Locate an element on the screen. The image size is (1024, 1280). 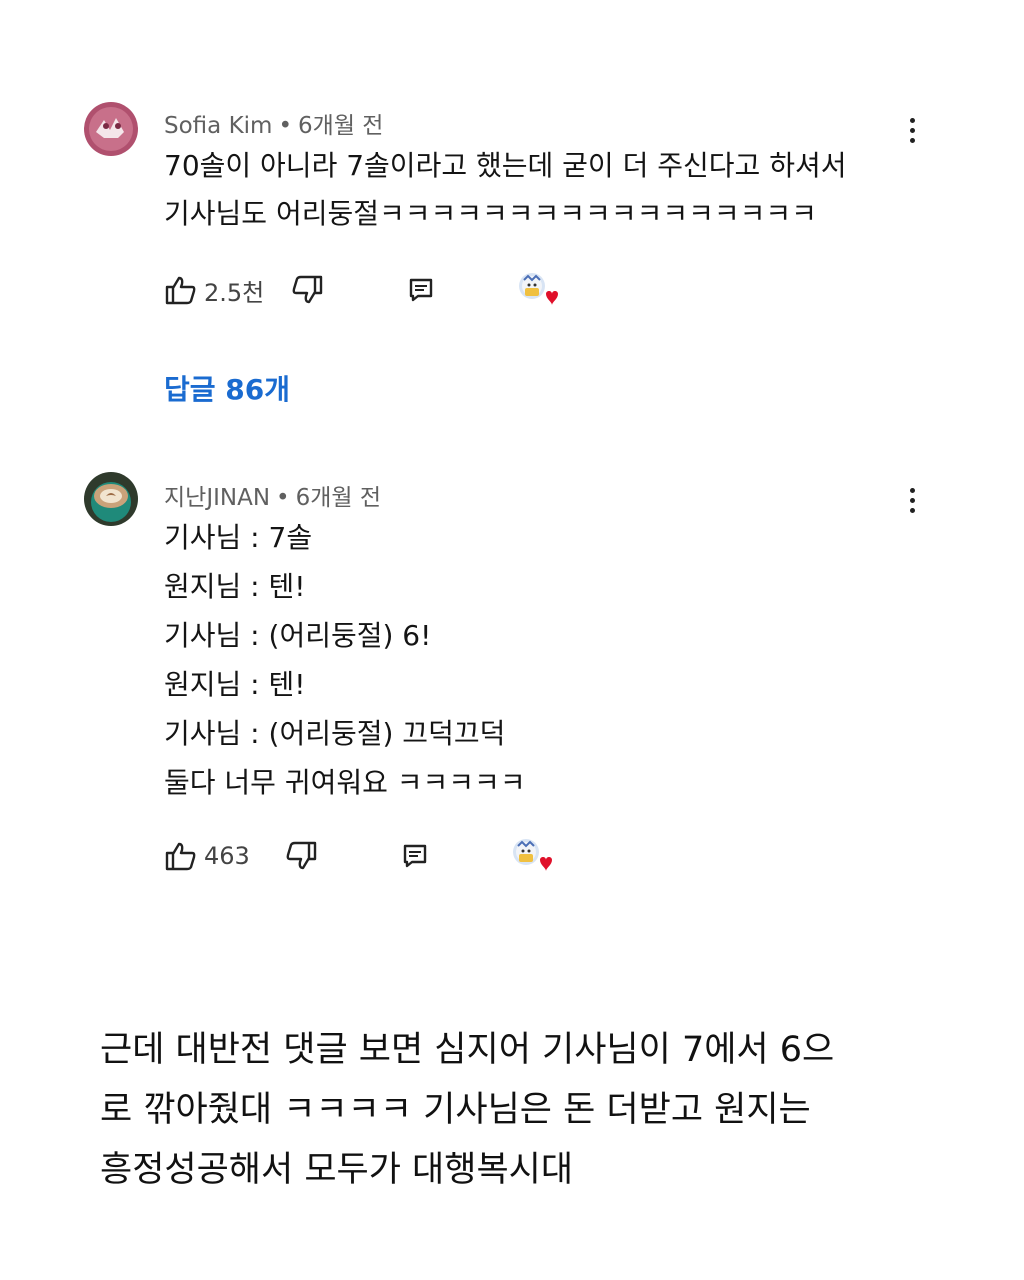
post-caption-line: 흥정성공해서 모두가 대행복시대 is located at coordinates (337, 1170).